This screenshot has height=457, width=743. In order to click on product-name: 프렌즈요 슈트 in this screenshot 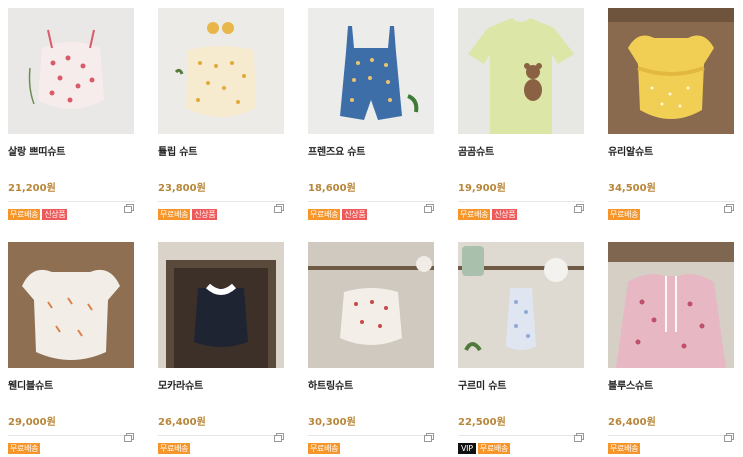, I will do `click(371, 150)`.